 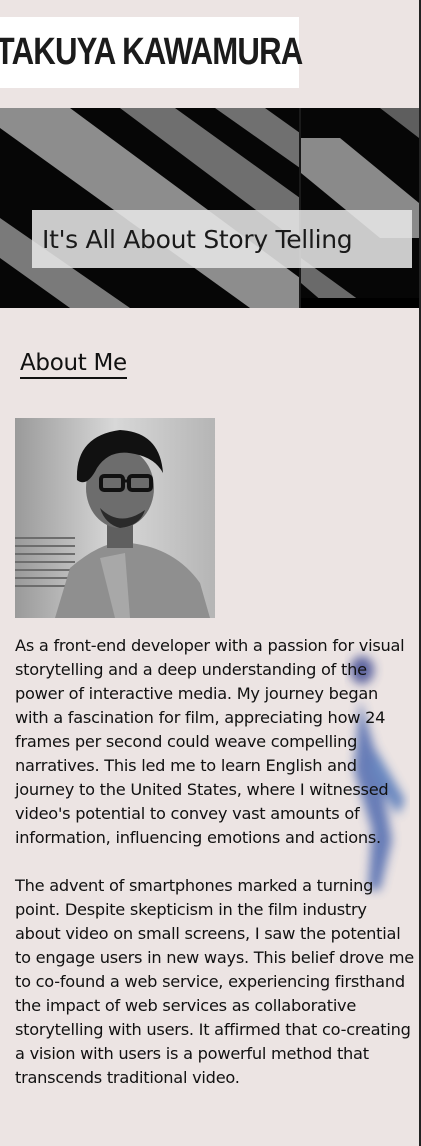 I want to click on hero-title-box: It's All About Story Telling, so click(x=222, y=239).